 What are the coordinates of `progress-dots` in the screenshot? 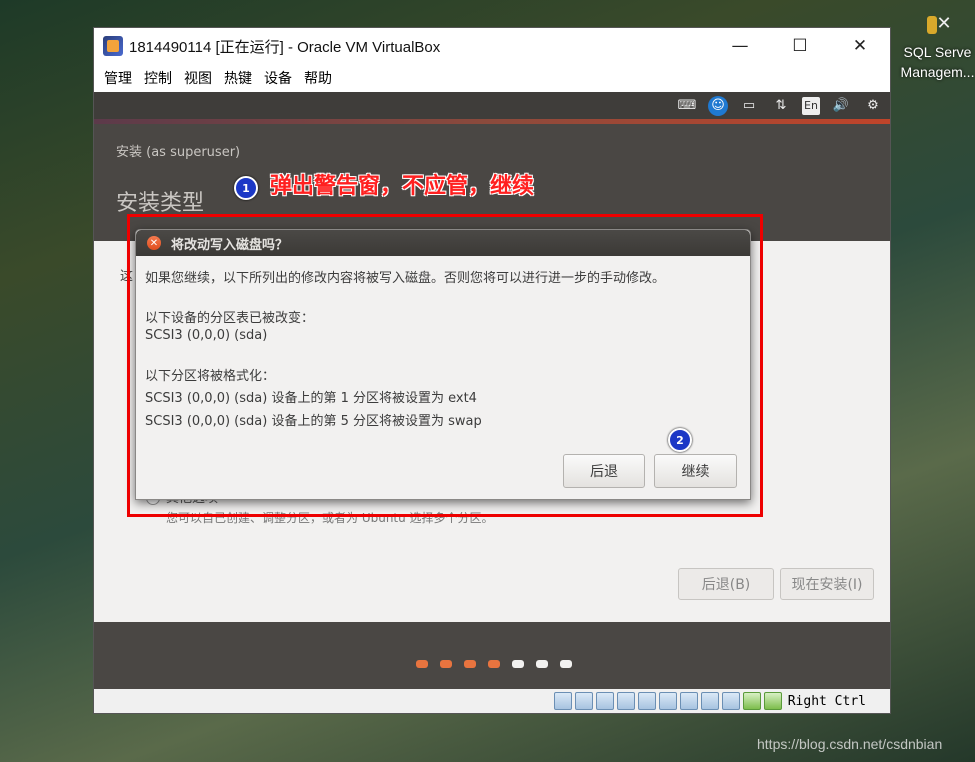 It's located at (494, 664).